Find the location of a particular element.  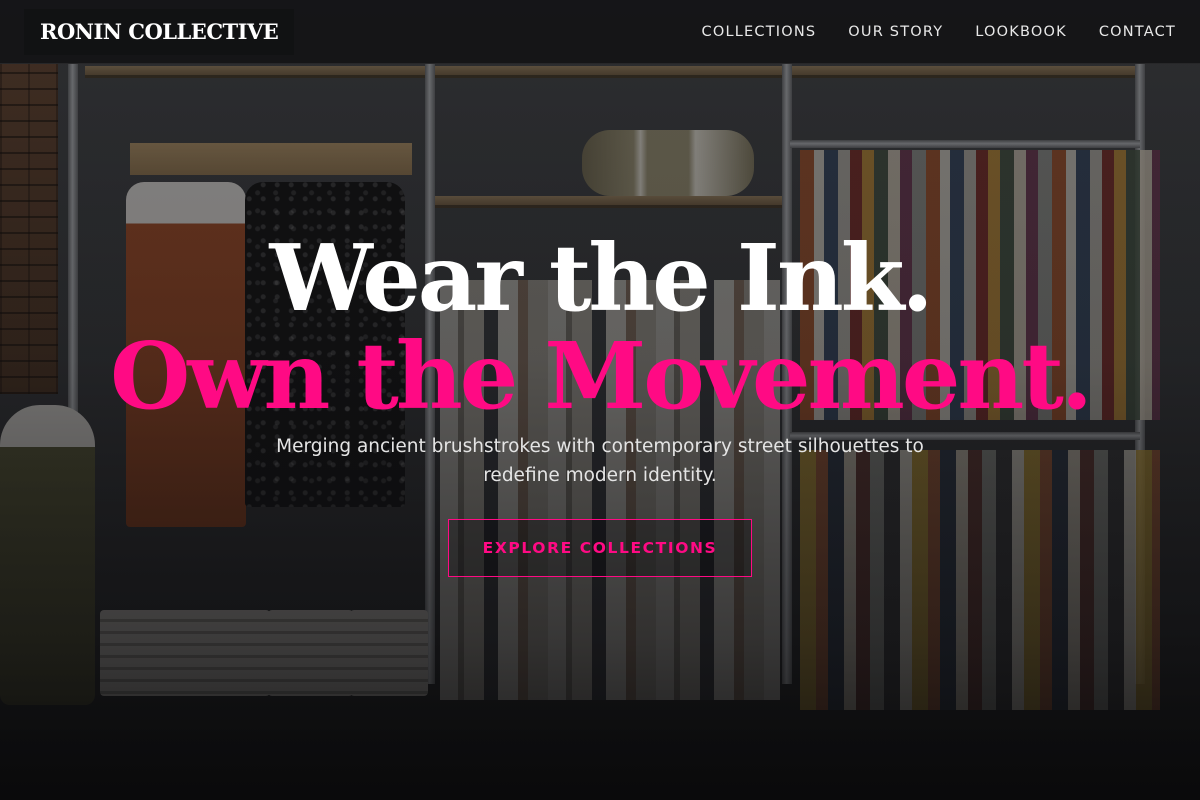

hero-headline-accent: Own the Movement. is located at coordinates (601, 376).